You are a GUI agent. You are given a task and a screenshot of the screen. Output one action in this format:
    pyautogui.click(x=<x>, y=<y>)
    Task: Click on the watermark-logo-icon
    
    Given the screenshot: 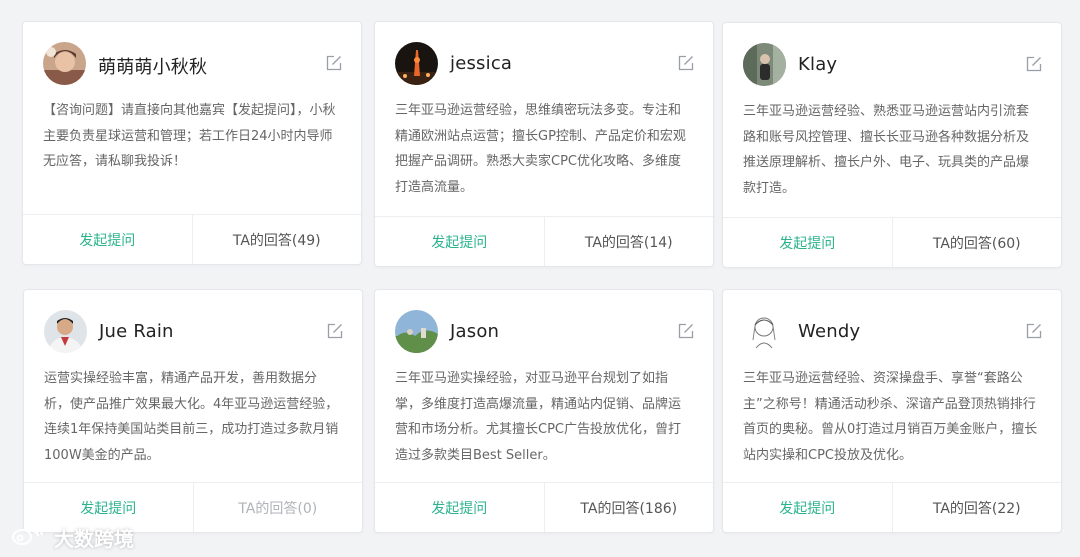 What is the action you would take?
    pyautogui.click(x=29, y=537)
    